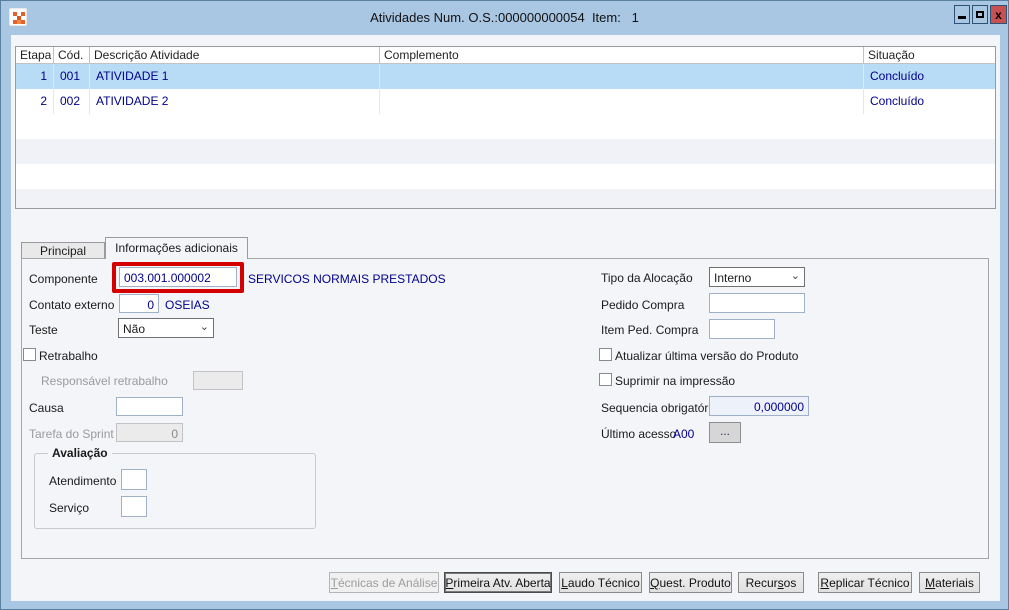 The width and height of the screenshot is (1009, 610). What do you see at coordinates (149, 406) in the screenshot?
I see `causa-field` at bounding box center [149, 406].